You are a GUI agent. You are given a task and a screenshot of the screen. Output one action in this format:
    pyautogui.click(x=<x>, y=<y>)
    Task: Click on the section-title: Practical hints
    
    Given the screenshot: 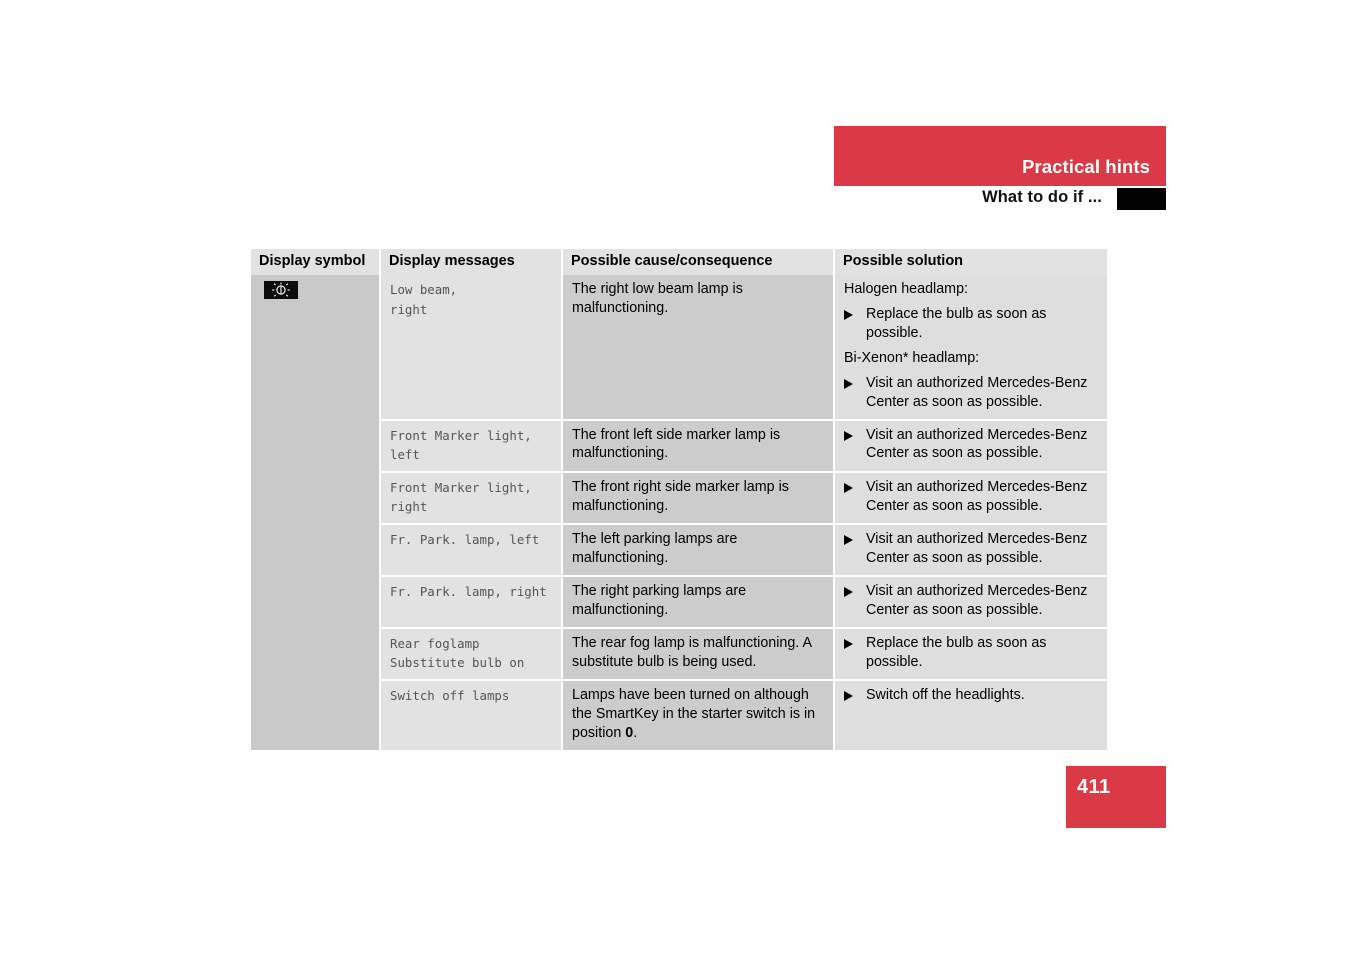 What is the action you would take?
    pyautogui.click(x=1086, y=166)
    